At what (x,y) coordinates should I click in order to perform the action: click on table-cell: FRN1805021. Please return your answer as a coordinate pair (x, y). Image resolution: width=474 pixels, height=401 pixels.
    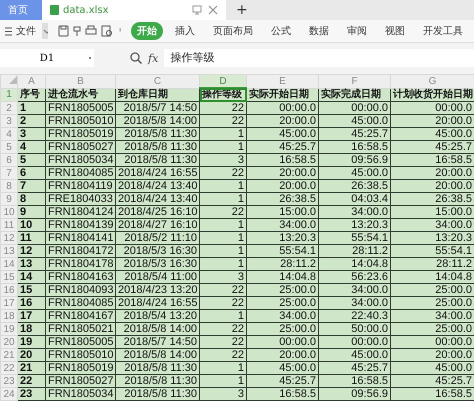
    Looking at the image, I should click on (81, 329).